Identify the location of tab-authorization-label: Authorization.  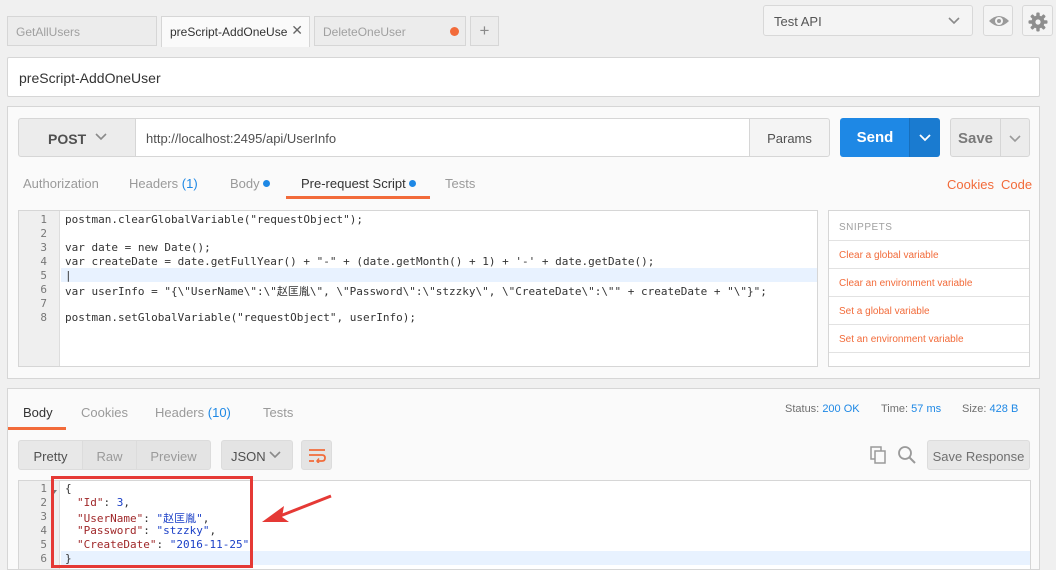
(61, 183).